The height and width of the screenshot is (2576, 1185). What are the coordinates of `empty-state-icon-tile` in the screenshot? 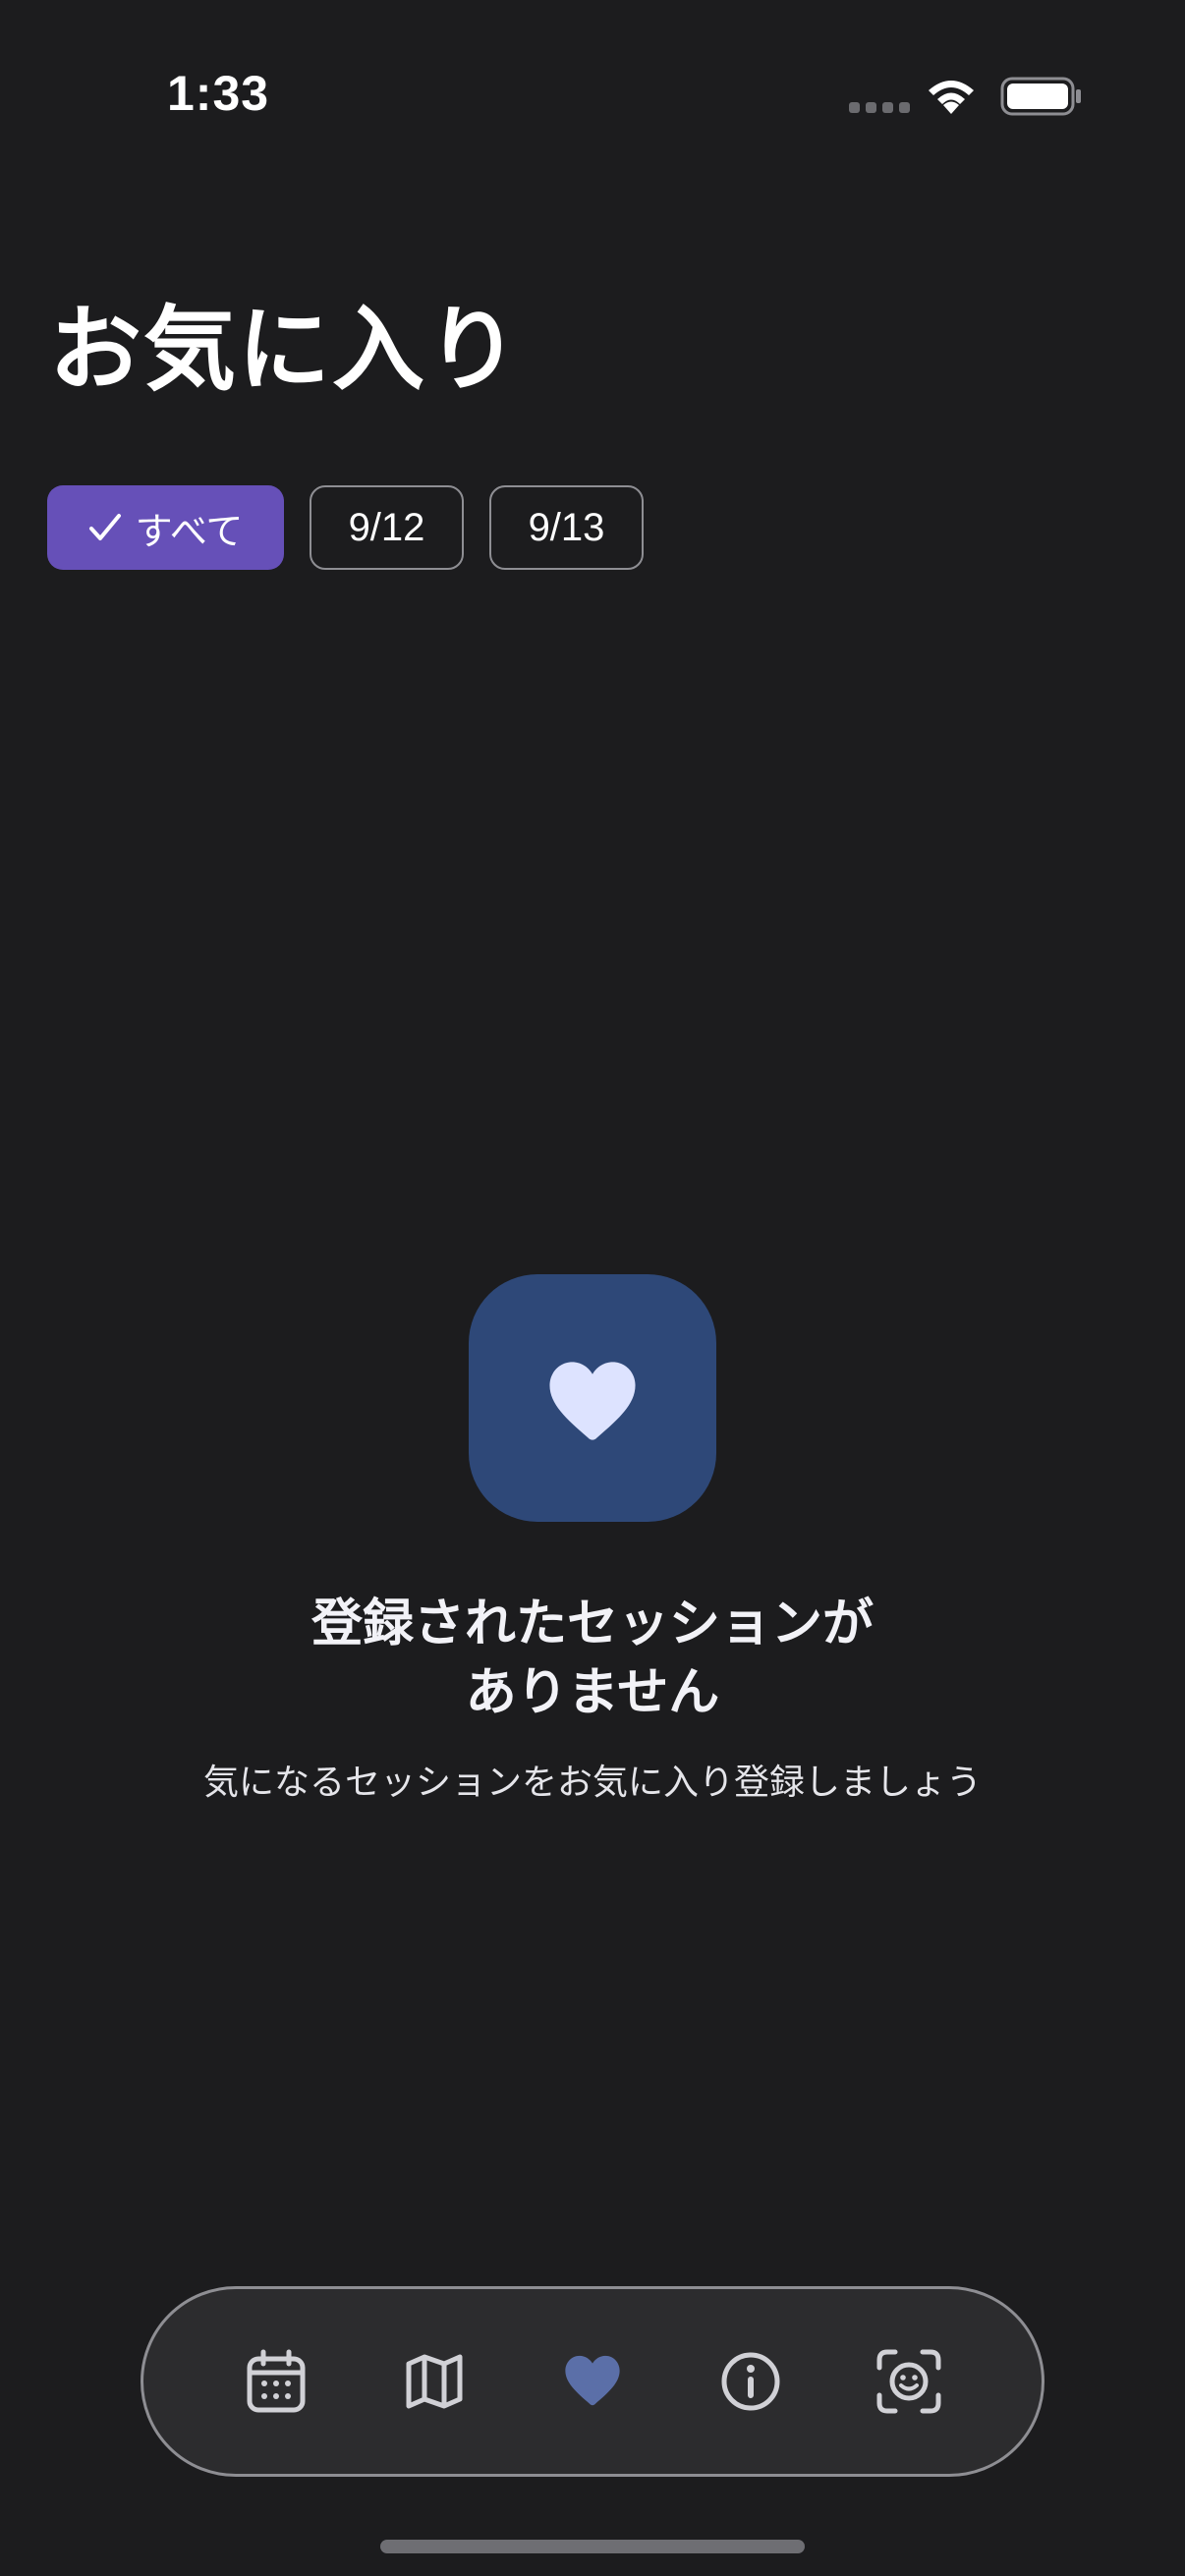 It's located at (592, 1398).